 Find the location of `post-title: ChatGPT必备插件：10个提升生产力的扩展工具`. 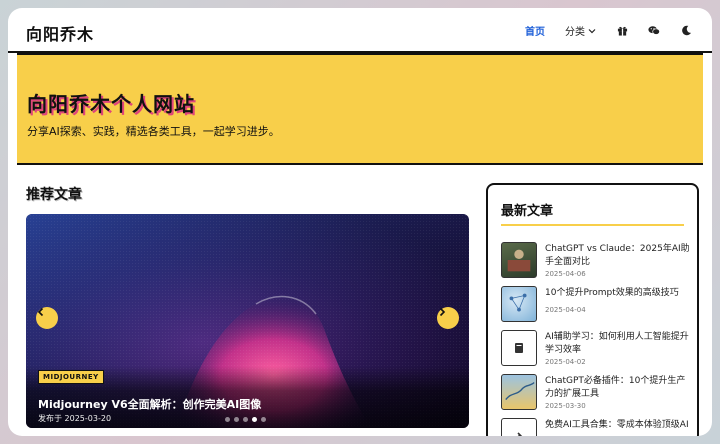

post-title: ChatGPT必备插件：10个提升生产力的扩展工具 is located at coordinates (615, 387).